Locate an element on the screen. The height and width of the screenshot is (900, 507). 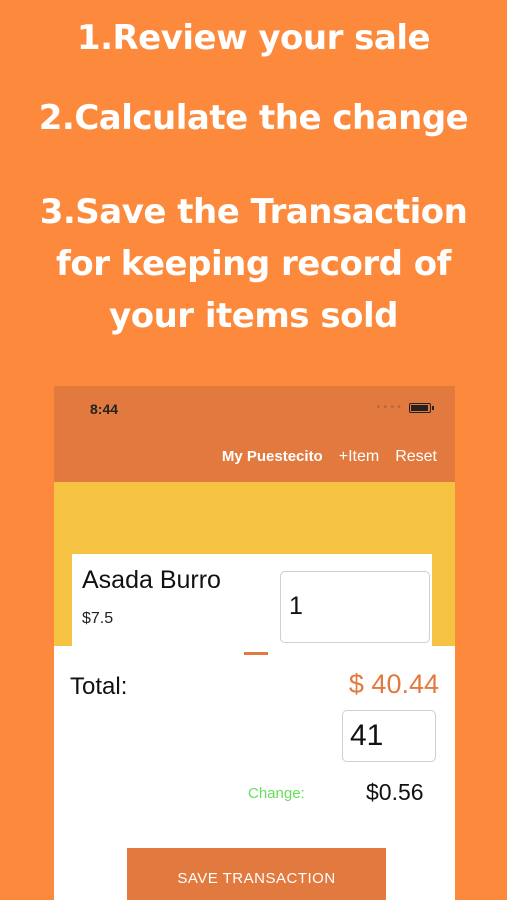
headline-save-line2: for keeping record of is located at coordinates (253, 264).